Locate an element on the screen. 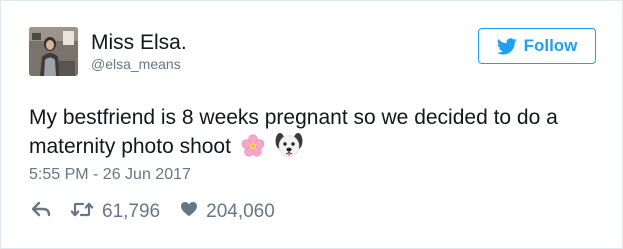 This screenshot has height=249, width=623. reply-icon is located at coordinates (41, 212).